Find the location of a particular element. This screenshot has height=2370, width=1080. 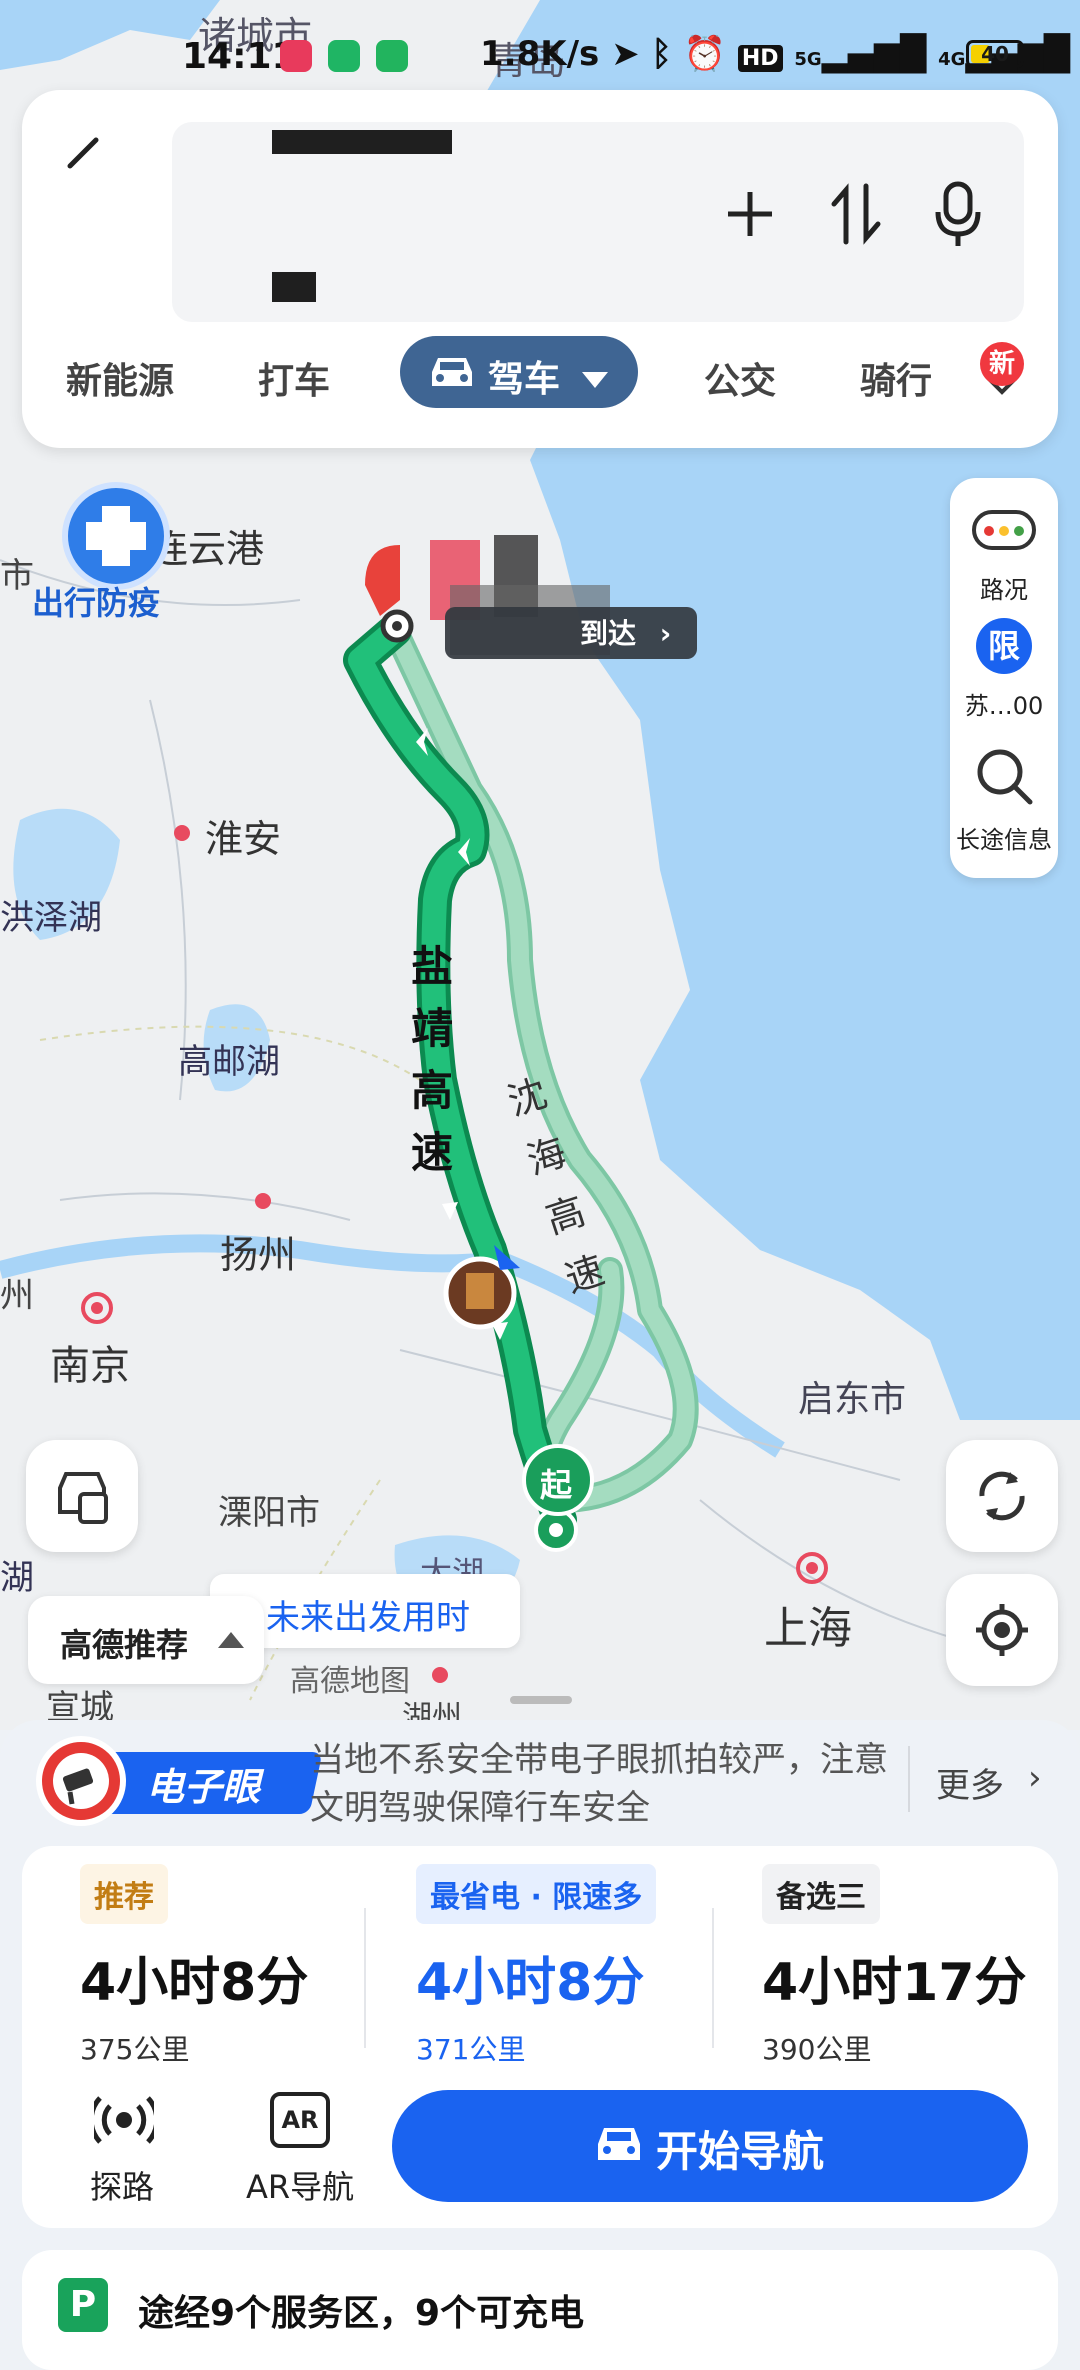

tab-drive: 驾车 is located at coordinates (519, 372).